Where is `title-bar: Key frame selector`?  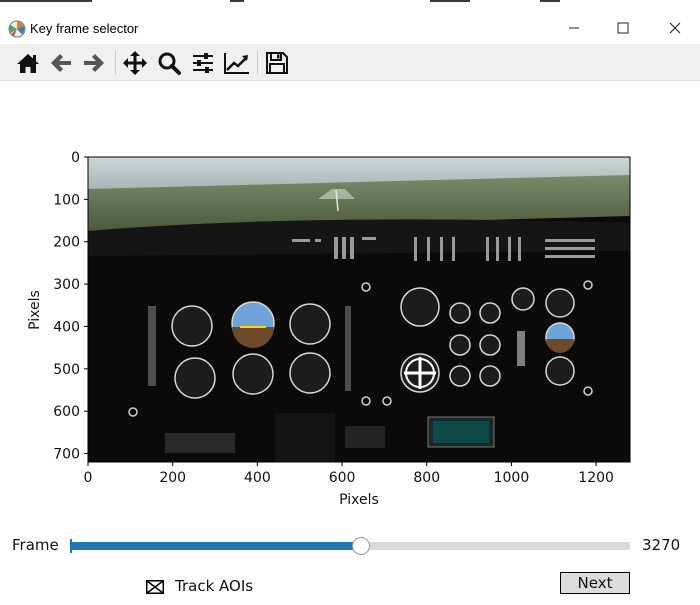 title-bar: Key frame selector is located at coordinates (350, 28).